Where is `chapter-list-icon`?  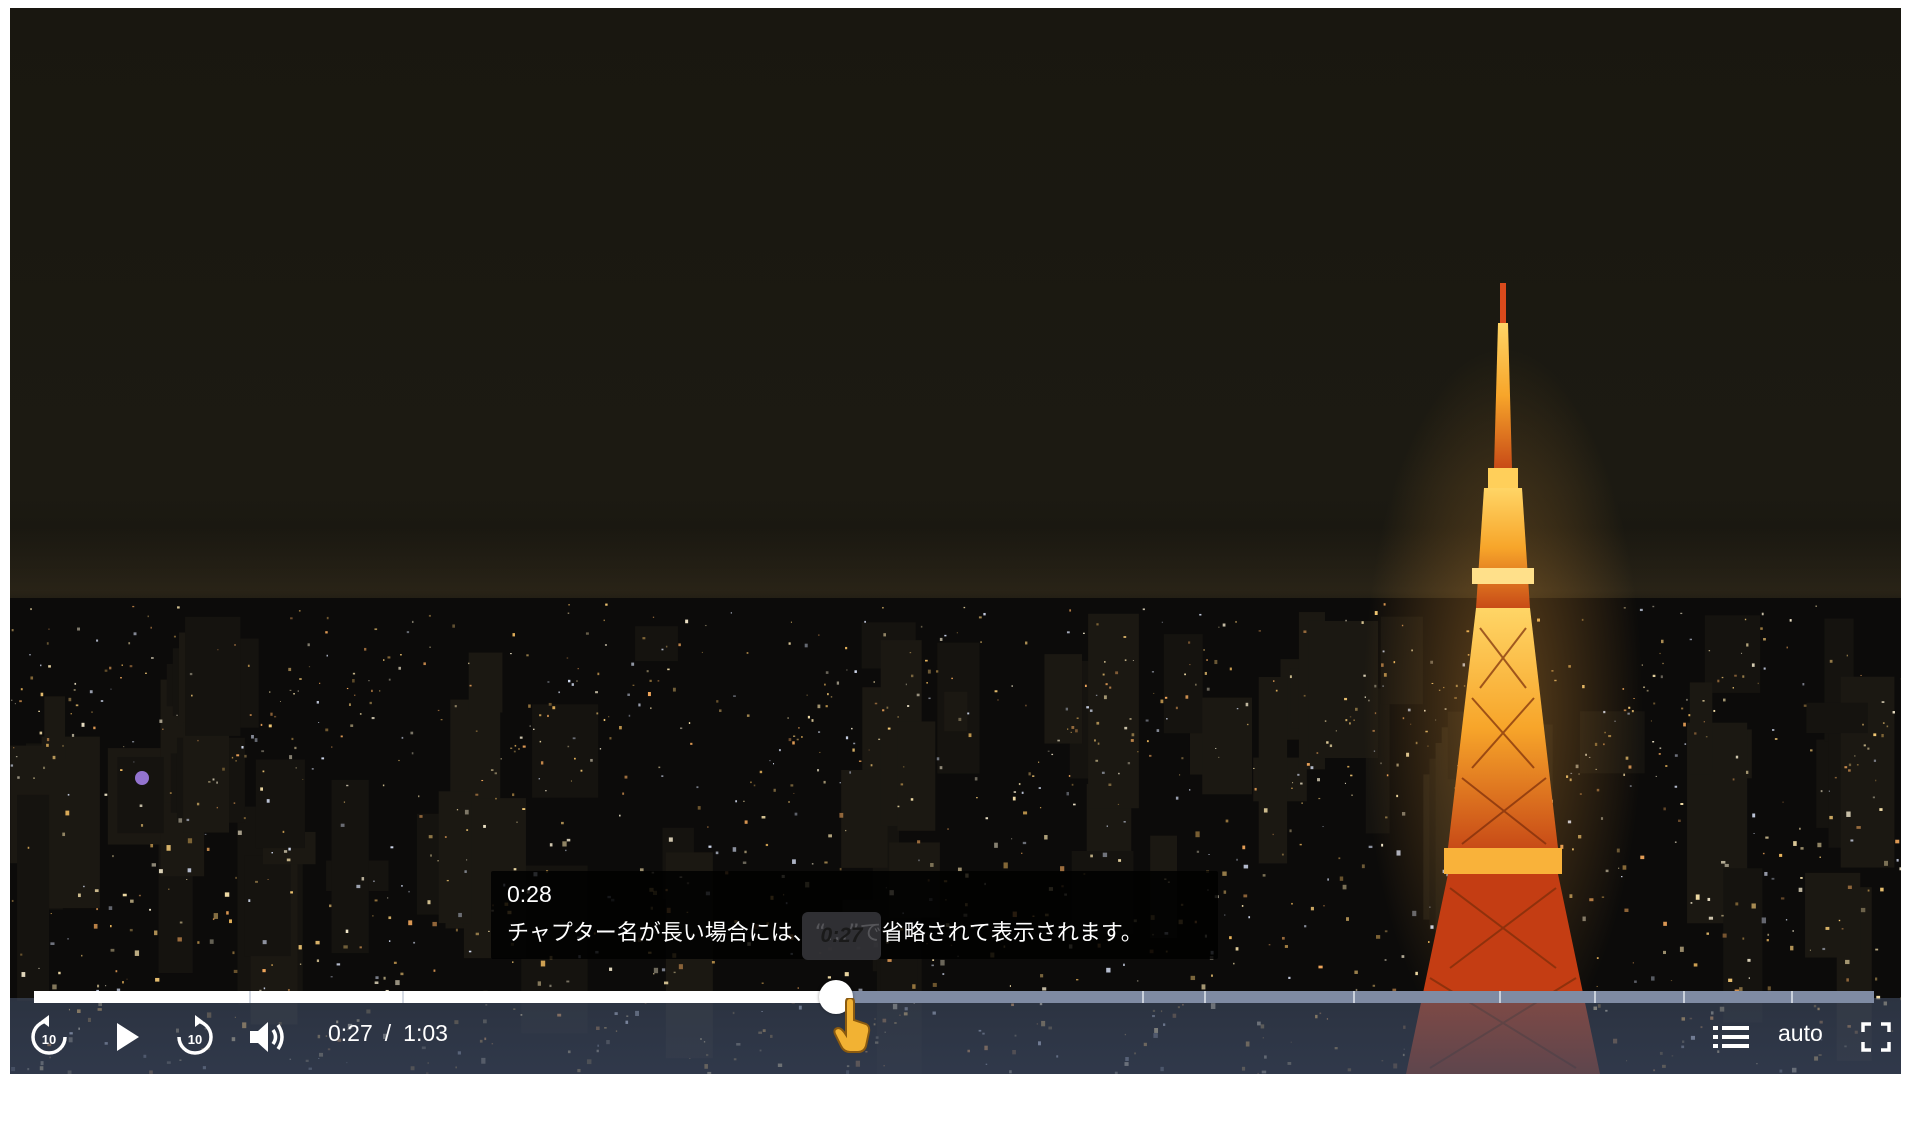 chapter-list-icon is located at coordinates (1731, 1037).